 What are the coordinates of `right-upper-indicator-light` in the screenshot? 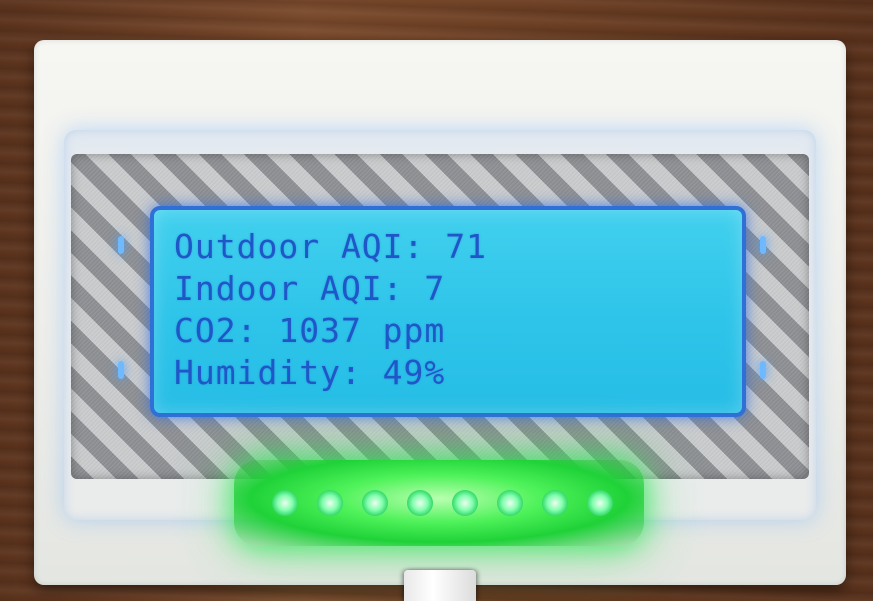 It's located at (763, 245).